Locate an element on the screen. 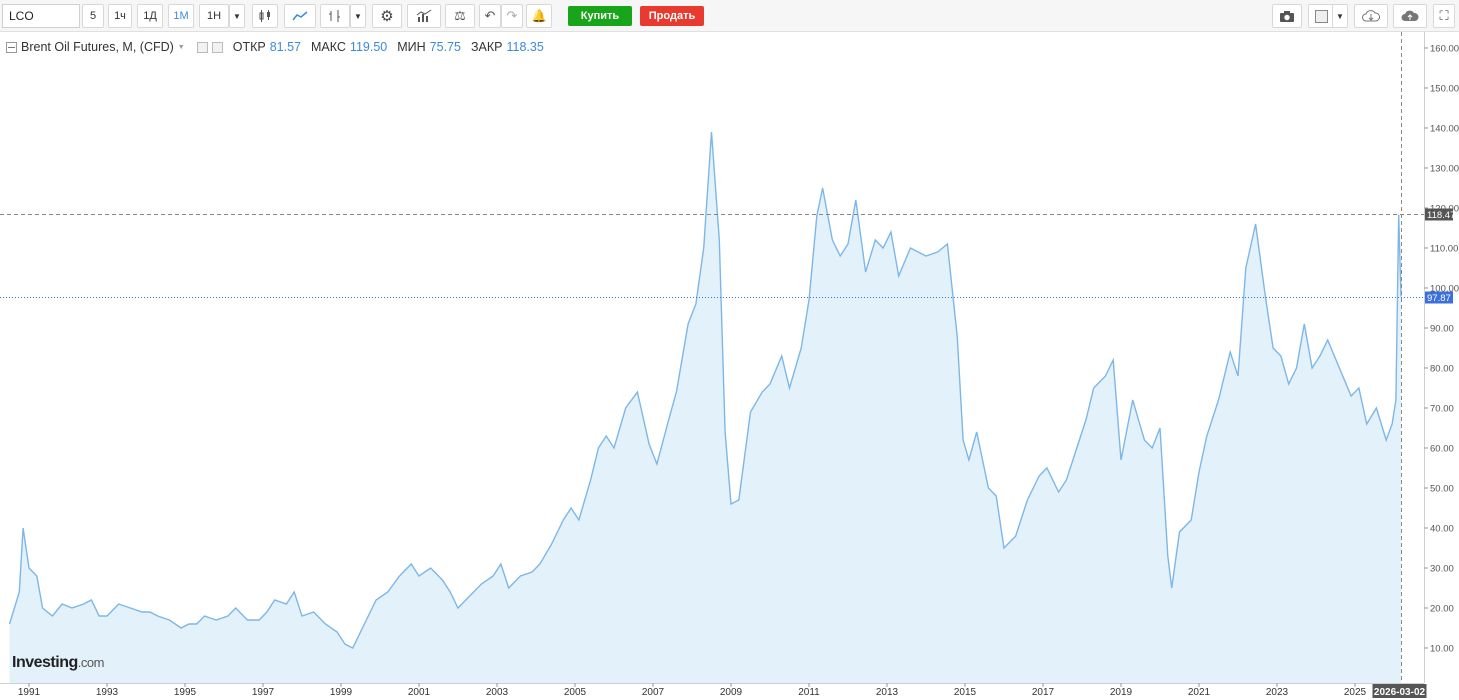 This screenshot has width=1459, height=700. timeframe-dropdown: ▼ is located at coordinates (237, 16).